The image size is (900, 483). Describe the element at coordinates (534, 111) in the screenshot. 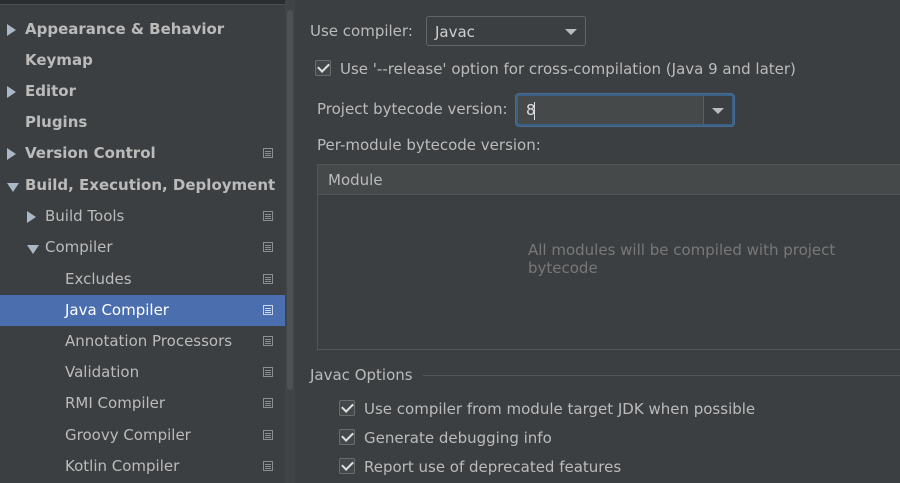

I see `text-cursor` at that location.